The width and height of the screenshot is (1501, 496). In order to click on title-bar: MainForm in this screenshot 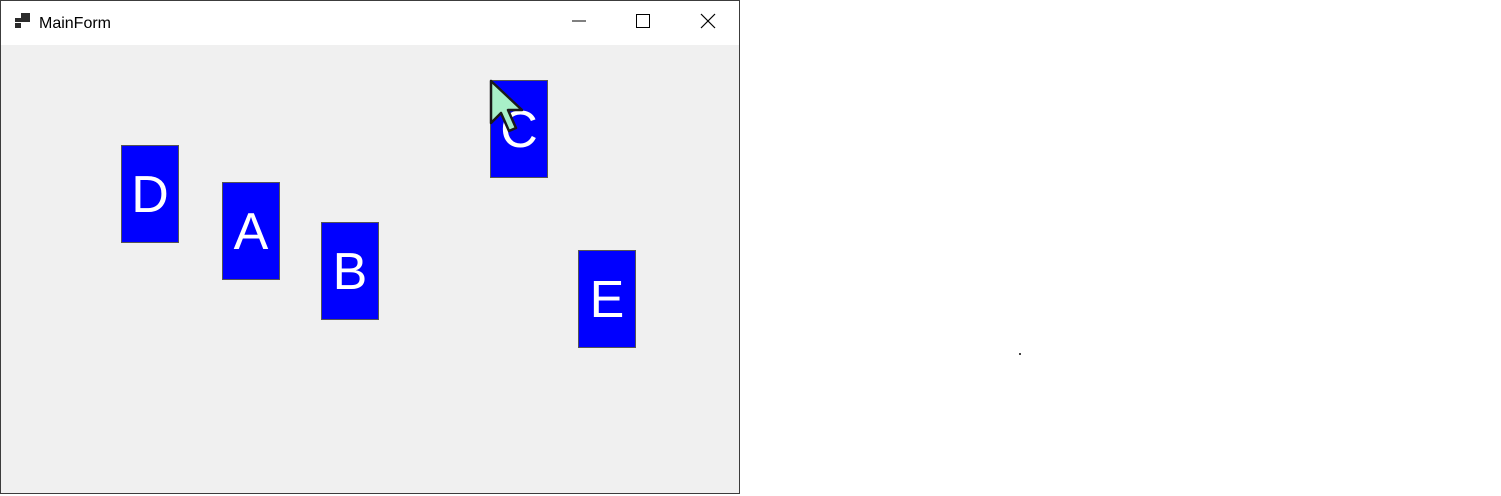, I will do `click(370, 23)`.